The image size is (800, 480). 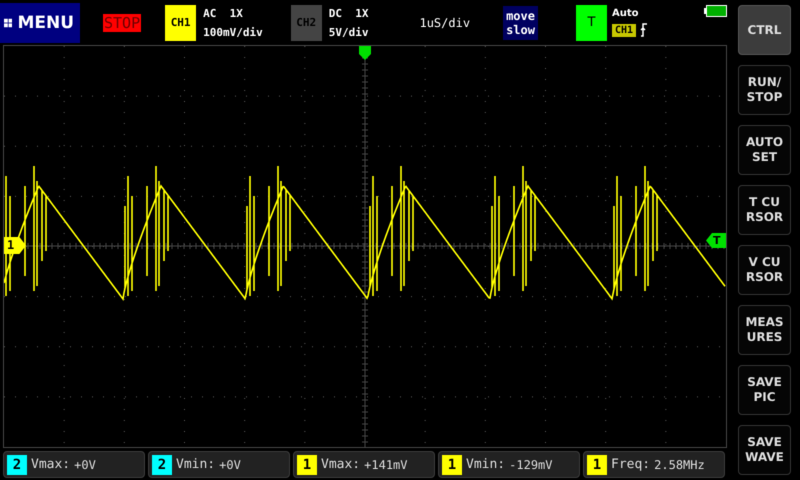 What do you see at coordinates (764, 390) in the screenshot?
I see `side-button: SAVE PIC` at bounding box center [764, 390].